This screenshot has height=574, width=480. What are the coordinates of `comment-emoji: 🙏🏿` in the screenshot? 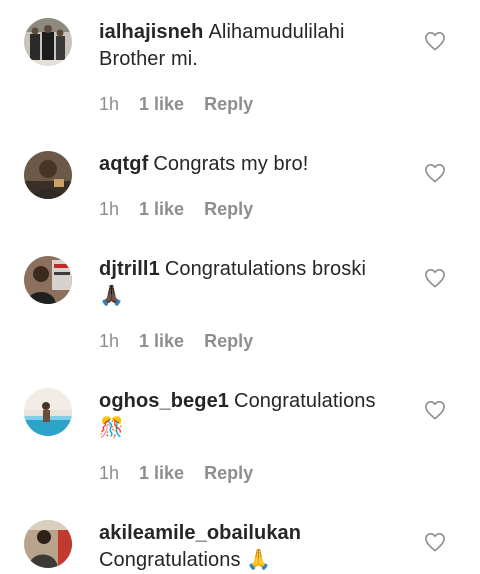 It's located at (112, 296).